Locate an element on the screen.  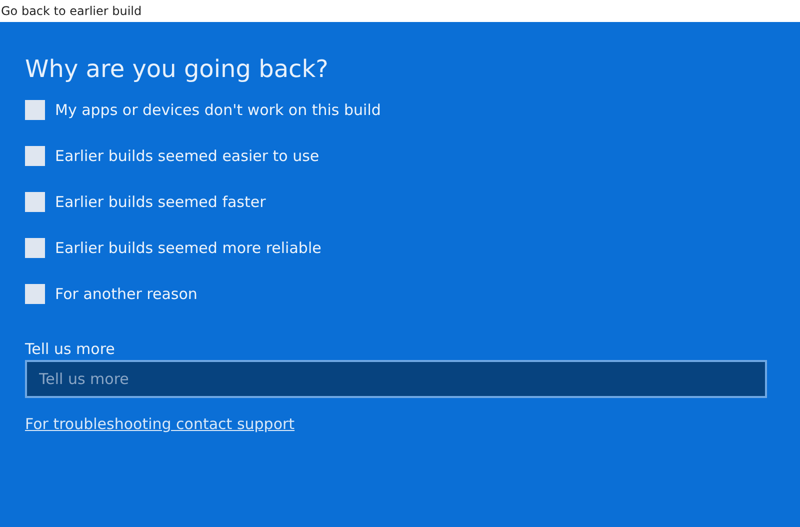
checkbox-label: Earlier builds seemed more reliable is located at coordinates (188, 248).